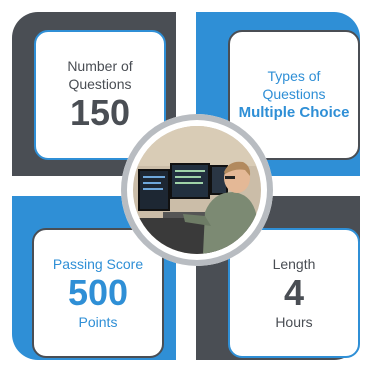 Image resolution: width=371 pixels, height=375 pixels. I want to click on person-at-computer-photo, so click(197, 190).